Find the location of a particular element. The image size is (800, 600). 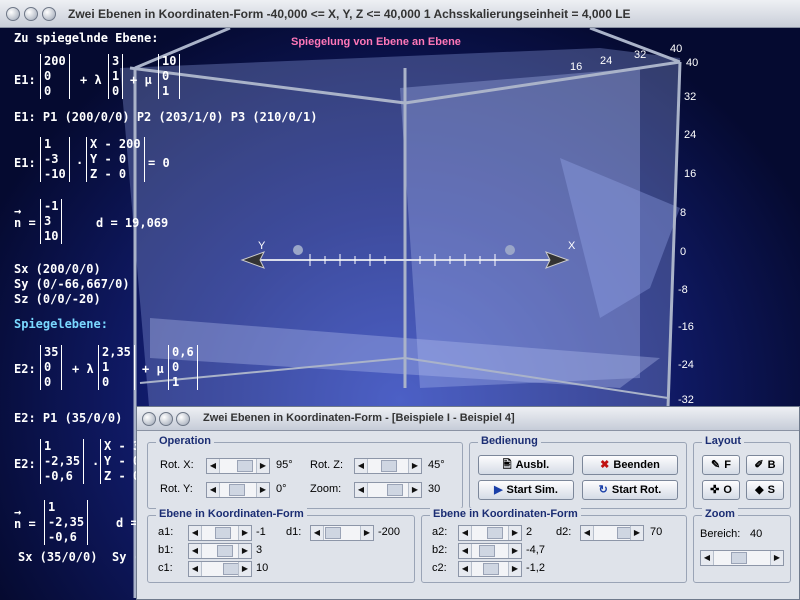

a2-value: 2 is located at coordinates (529, 532).